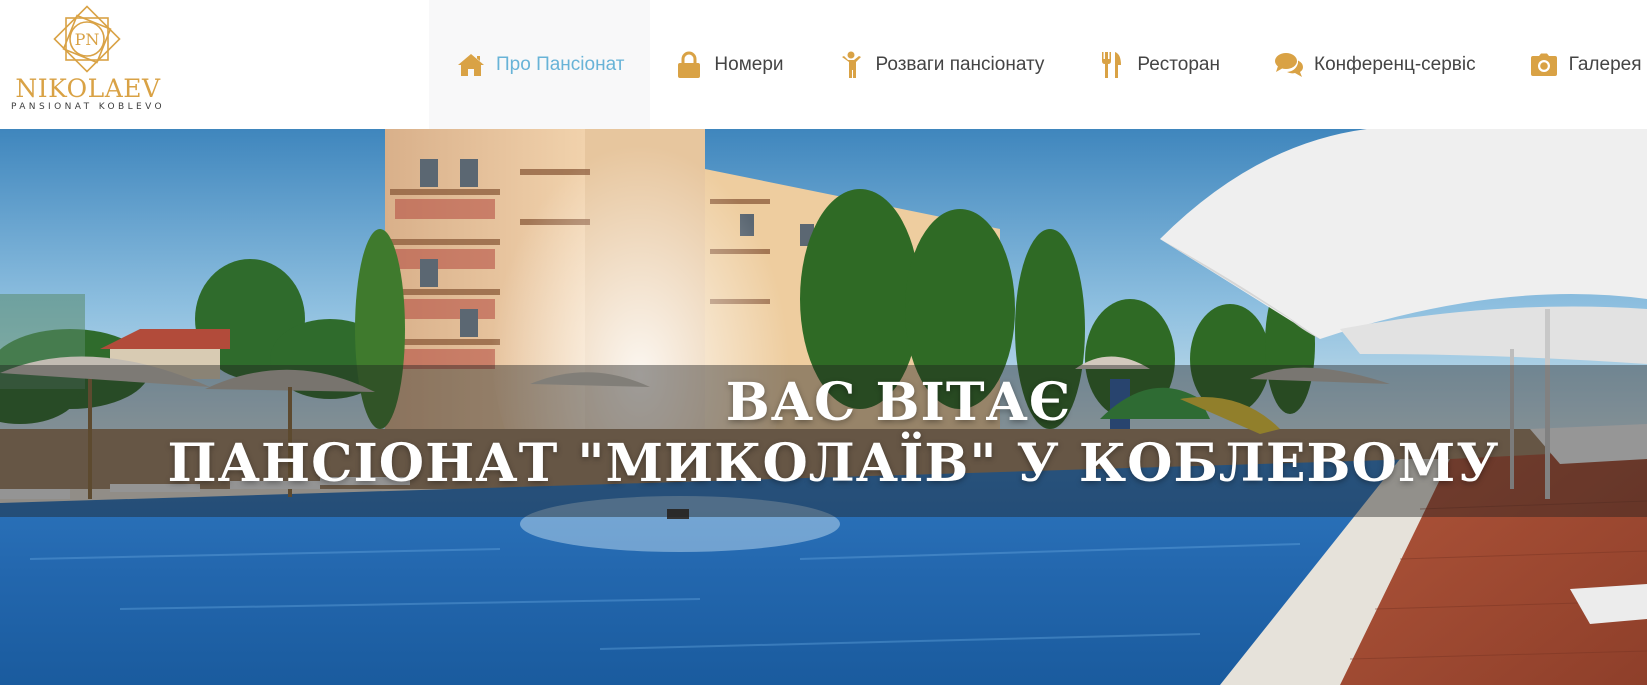 This screenshot has height=685, width=1647. Describe the element at coordinates (833, 463) in the screenshot. I see `hero-title-line2: ПАНСІОНАТ "МИКОЛАЇВ" У КОБЛЕВОМУ` at that location.